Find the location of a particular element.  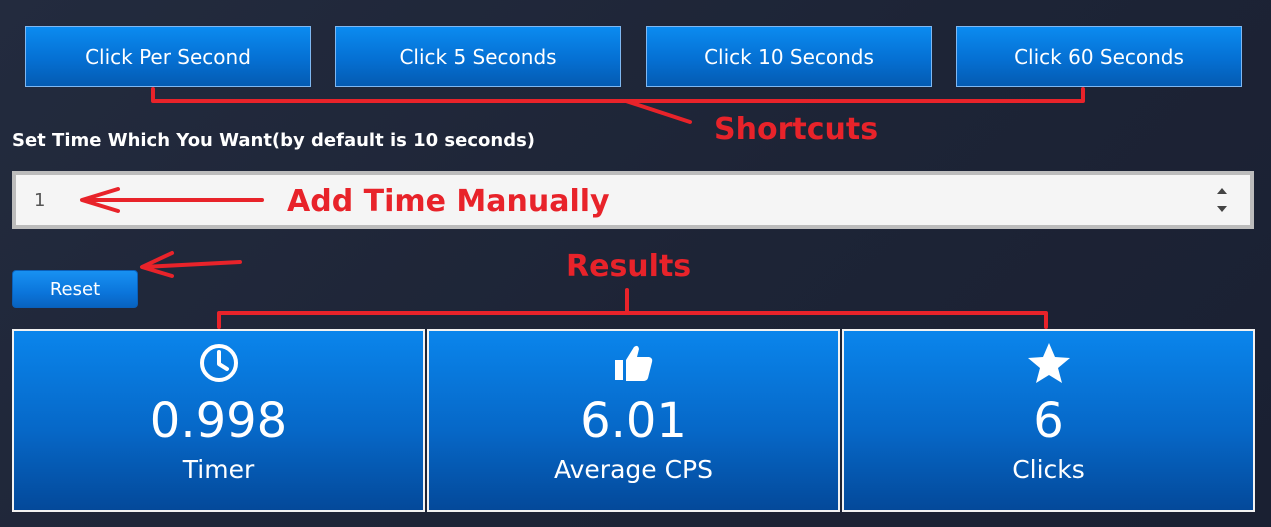

thumbs-up-icon is located at coordinates (634, 365).